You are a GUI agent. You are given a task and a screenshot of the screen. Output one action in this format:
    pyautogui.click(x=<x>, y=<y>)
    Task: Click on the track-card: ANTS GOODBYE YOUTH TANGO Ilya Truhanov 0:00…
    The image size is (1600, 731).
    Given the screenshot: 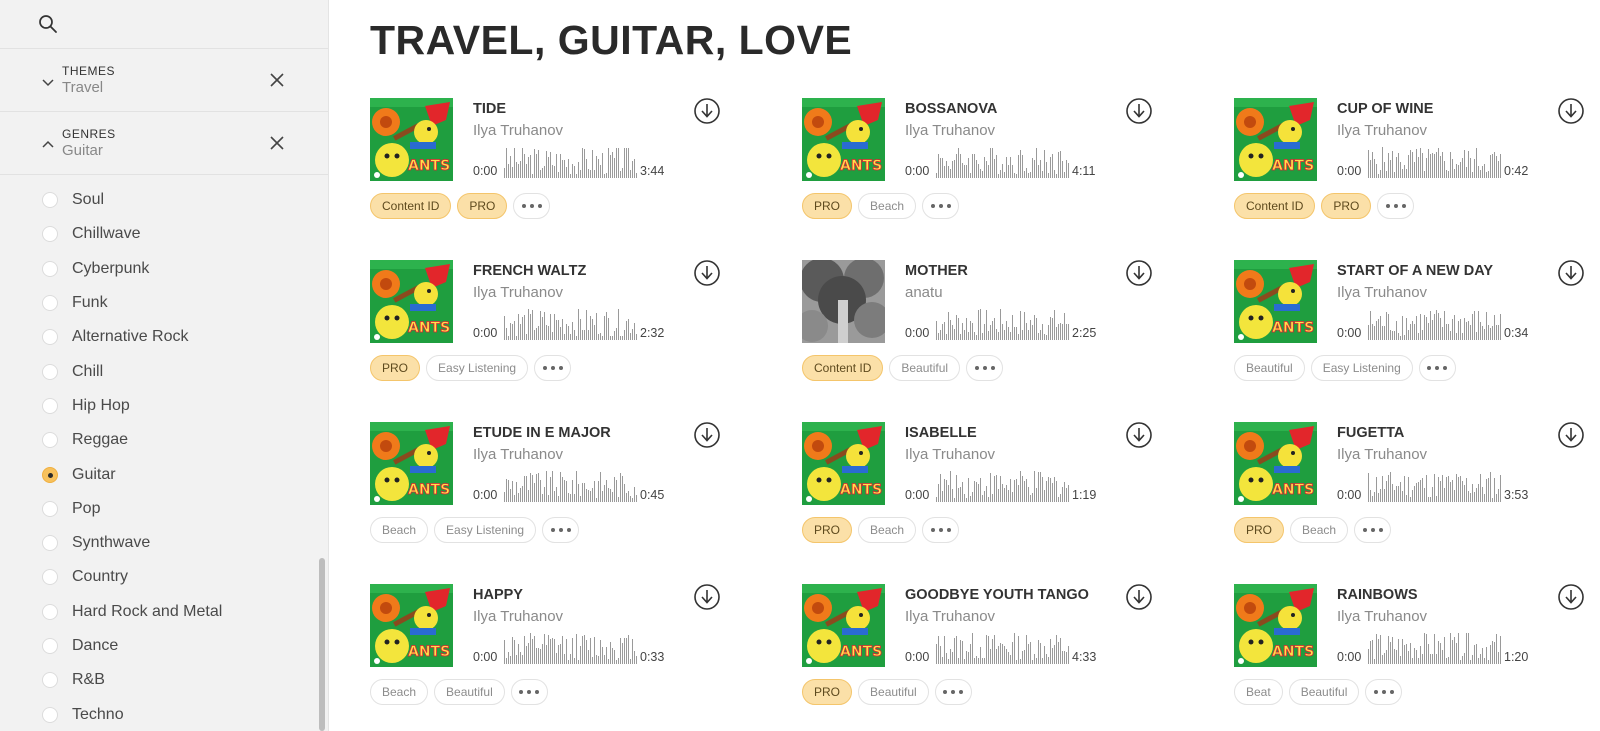 What is the action you would take?
    pyautogui.click(x=982, y=649)
    